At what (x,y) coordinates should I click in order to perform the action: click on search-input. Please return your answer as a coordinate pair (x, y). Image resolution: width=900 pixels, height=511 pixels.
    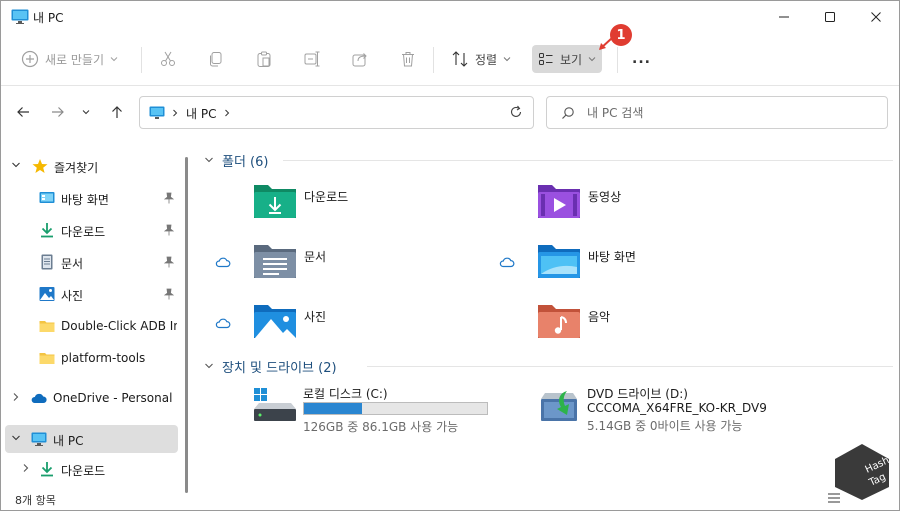
    Looking at the image, I should click on (727, 113).